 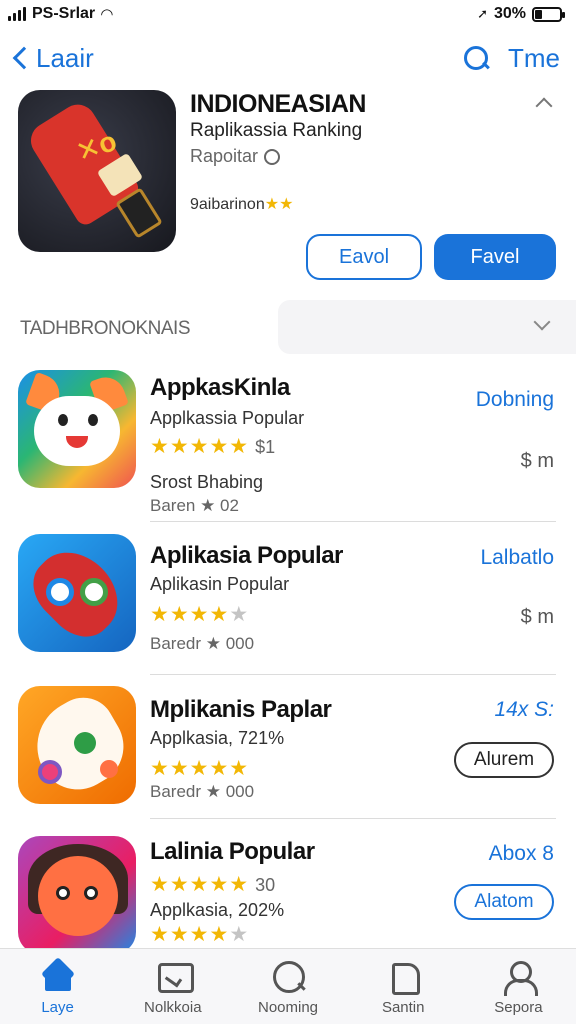 What do you see at coordinates (65, 57) in the screenshot?
I see `back-label: Laair` at bounding box center [65, 57].